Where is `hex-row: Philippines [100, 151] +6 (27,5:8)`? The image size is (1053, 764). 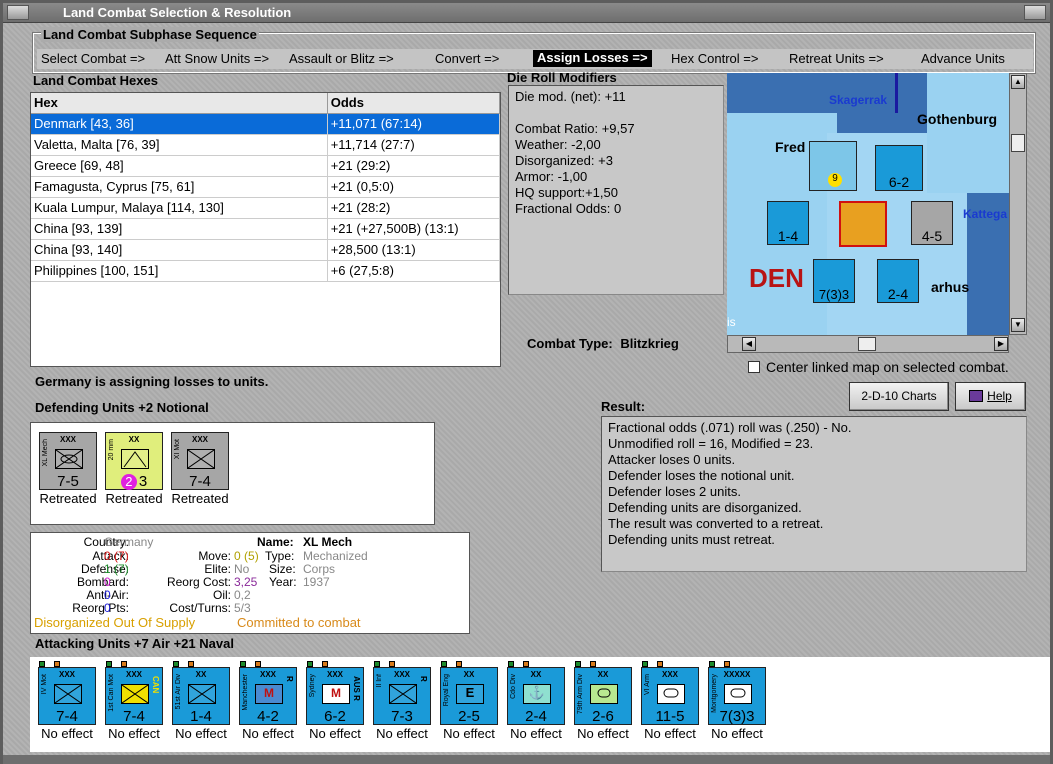 hex-row: Philippines [100, 151] +6 (27,5:8) is located at coordinates (266, 271).